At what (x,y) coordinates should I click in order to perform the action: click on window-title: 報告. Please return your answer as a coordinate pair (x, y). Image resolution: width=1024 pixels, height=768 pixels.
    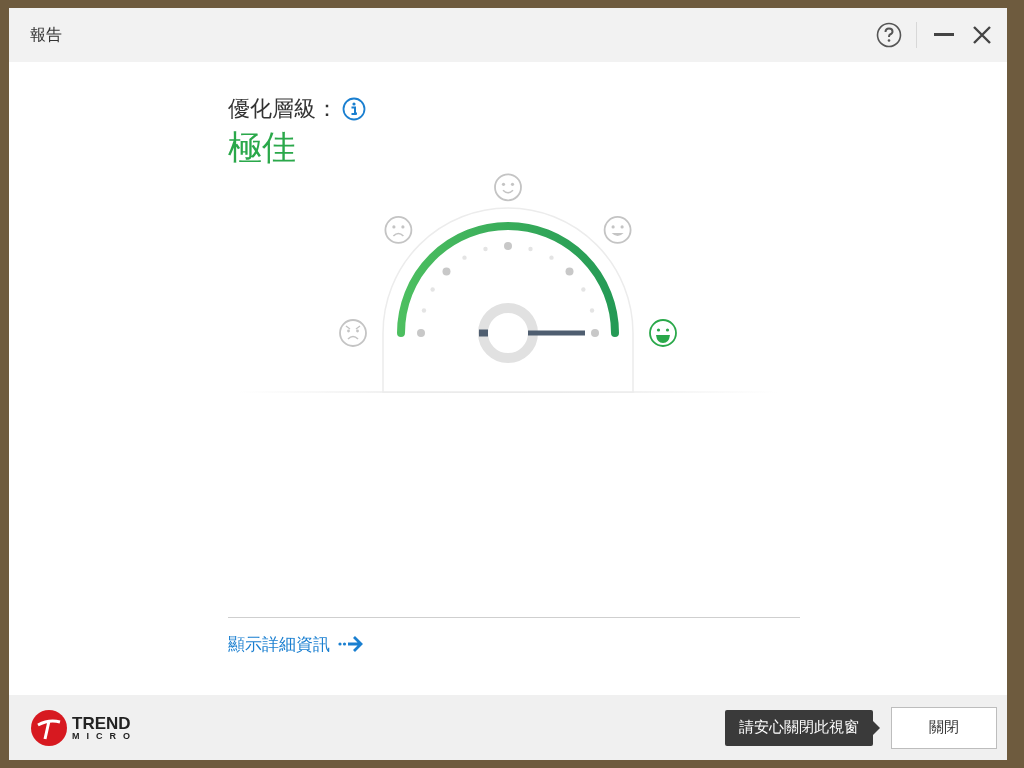
    Looking at the image, I should click on (46, 35).